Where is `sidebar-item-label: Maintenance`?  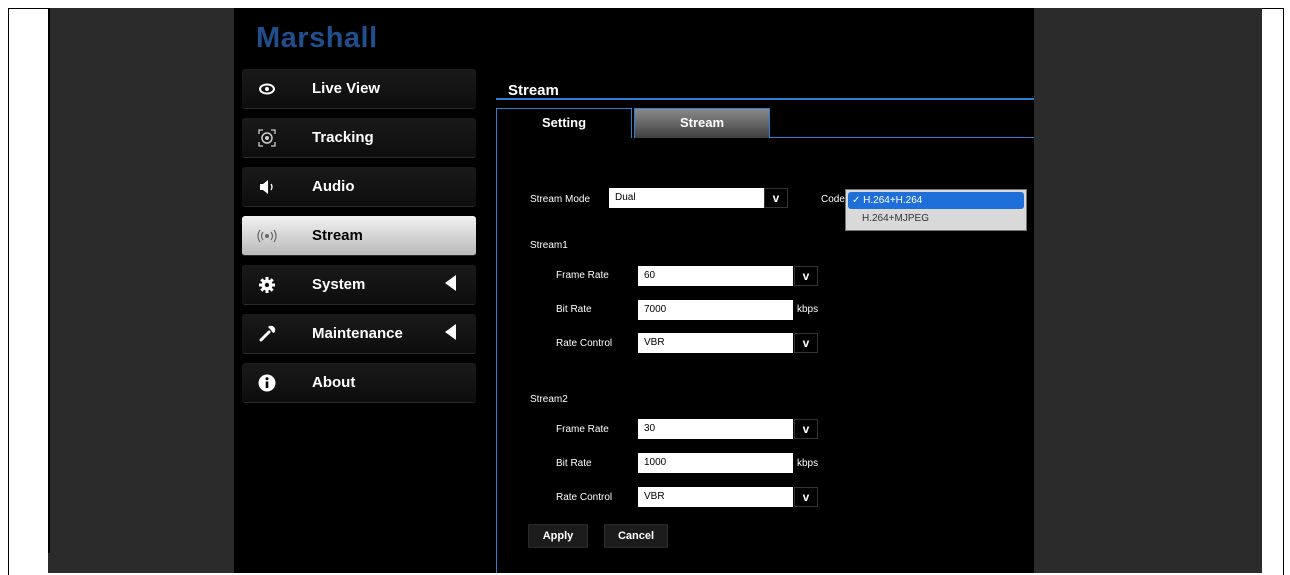 sidebar-item-label: Maintenance is located at coordinates (357, 333).